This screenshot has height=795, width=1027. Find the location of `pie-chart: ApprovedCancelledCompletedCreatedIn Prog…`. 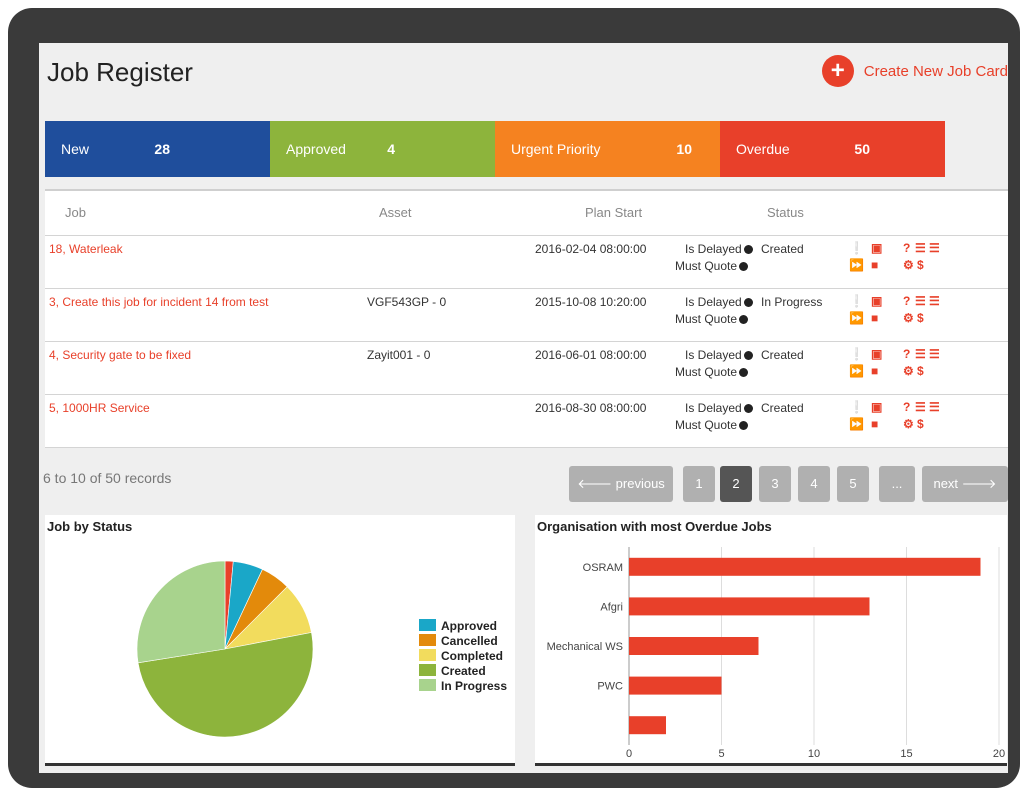

pie-chart: ApprovedCancelledCompletedCreatedIn Prog… is located at coordinates (321, 649).